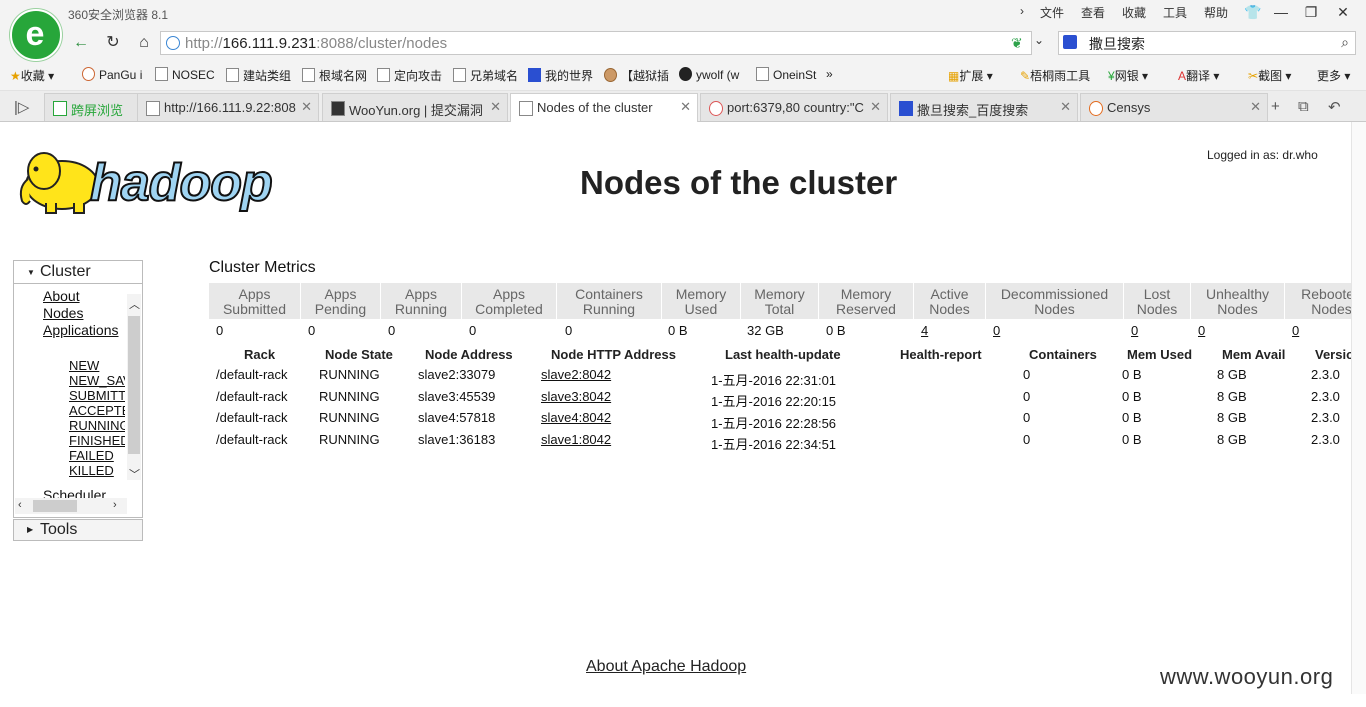 Image resolution: width=1366 pixels, height=707 pixels. I want to click on metrics-value-rebooted-nodes: 0, so click(1295, 330).